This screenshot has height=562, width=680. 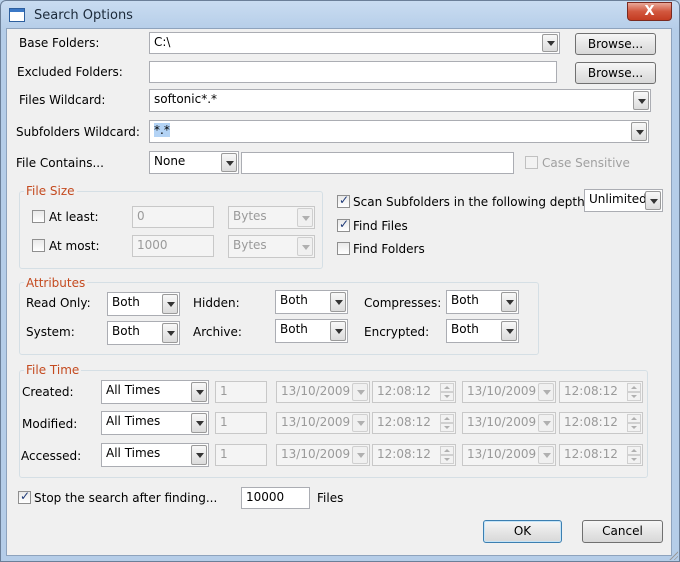 What do you see at coordinates (155, 392) in the screenshot?
I see `created-mode-select: All Times` at bounding box center [155, 392].